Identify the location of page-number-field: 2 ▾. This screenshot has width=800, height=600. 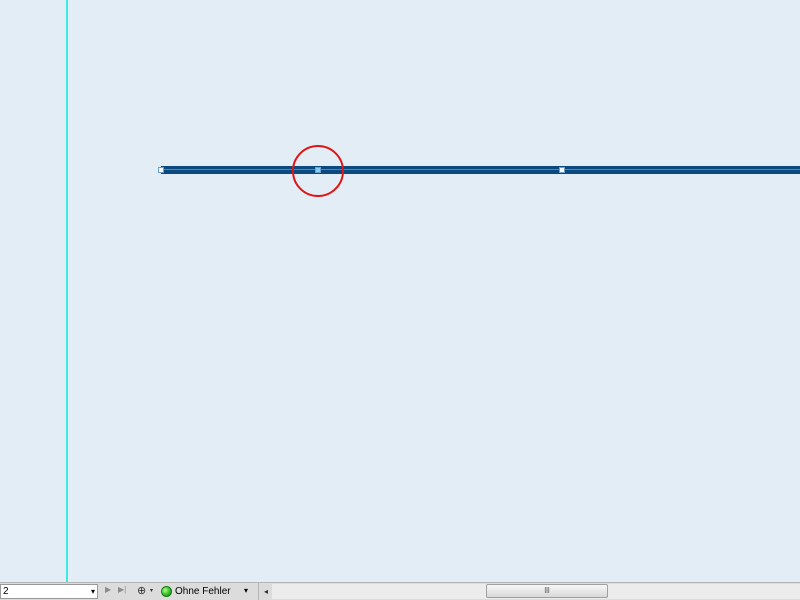
(49, 591).